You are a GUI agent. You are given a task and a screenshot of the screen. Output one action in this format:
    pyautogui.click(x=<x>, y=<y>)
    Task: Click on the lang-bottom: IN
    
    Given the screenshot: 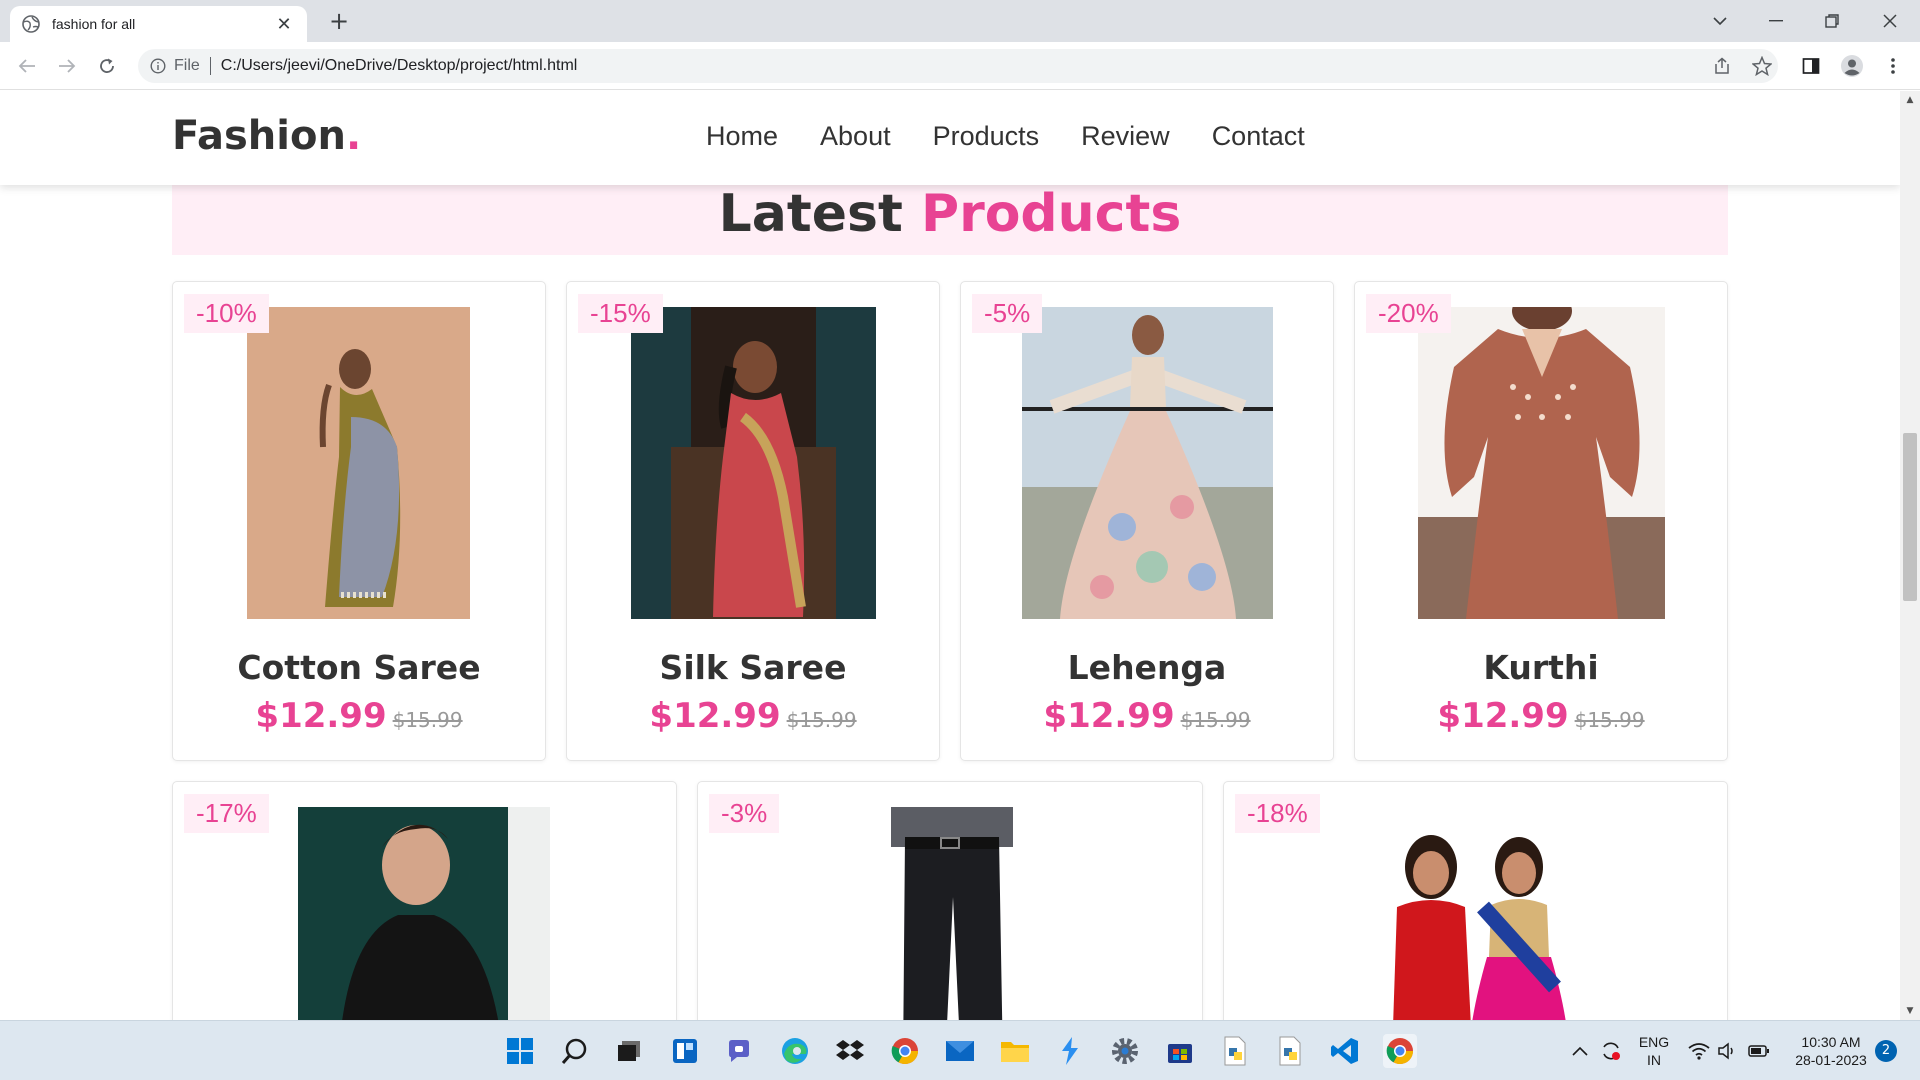 What is the action you would take?
    pyautogui.click(x=1654, y=1060)
    